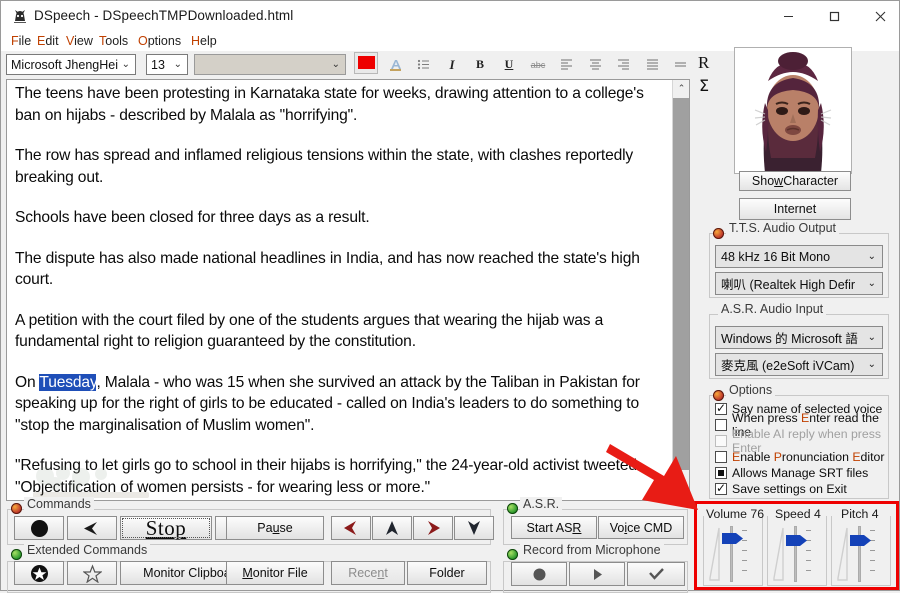 Image resolution: width=900 pixels, height=593 pixels. Describe the element at coordinates (395, 64) in the screenshot. I see `font-color-icon` at that location.